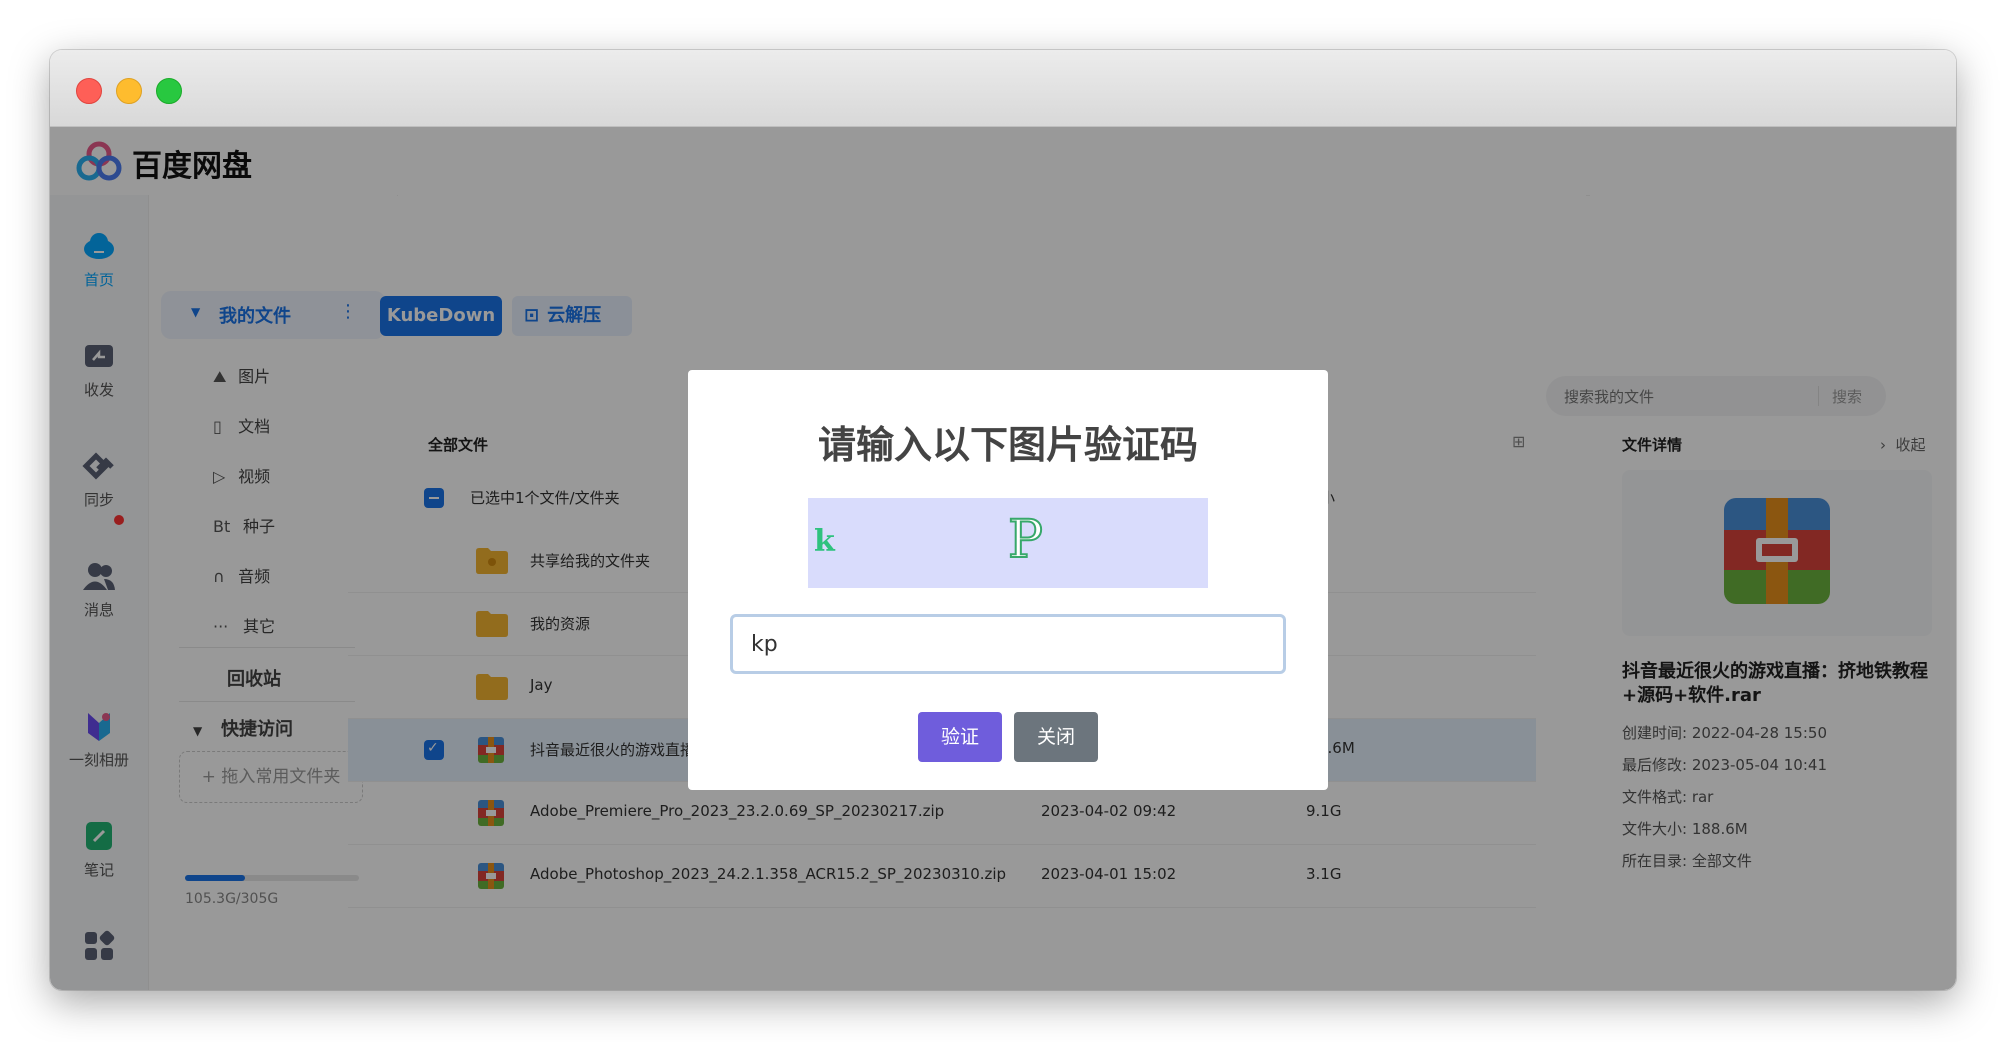  I want to click on captcha-dialog: 请输入以下图片验证码 k P 验证 关闭, so click(1008, 580).